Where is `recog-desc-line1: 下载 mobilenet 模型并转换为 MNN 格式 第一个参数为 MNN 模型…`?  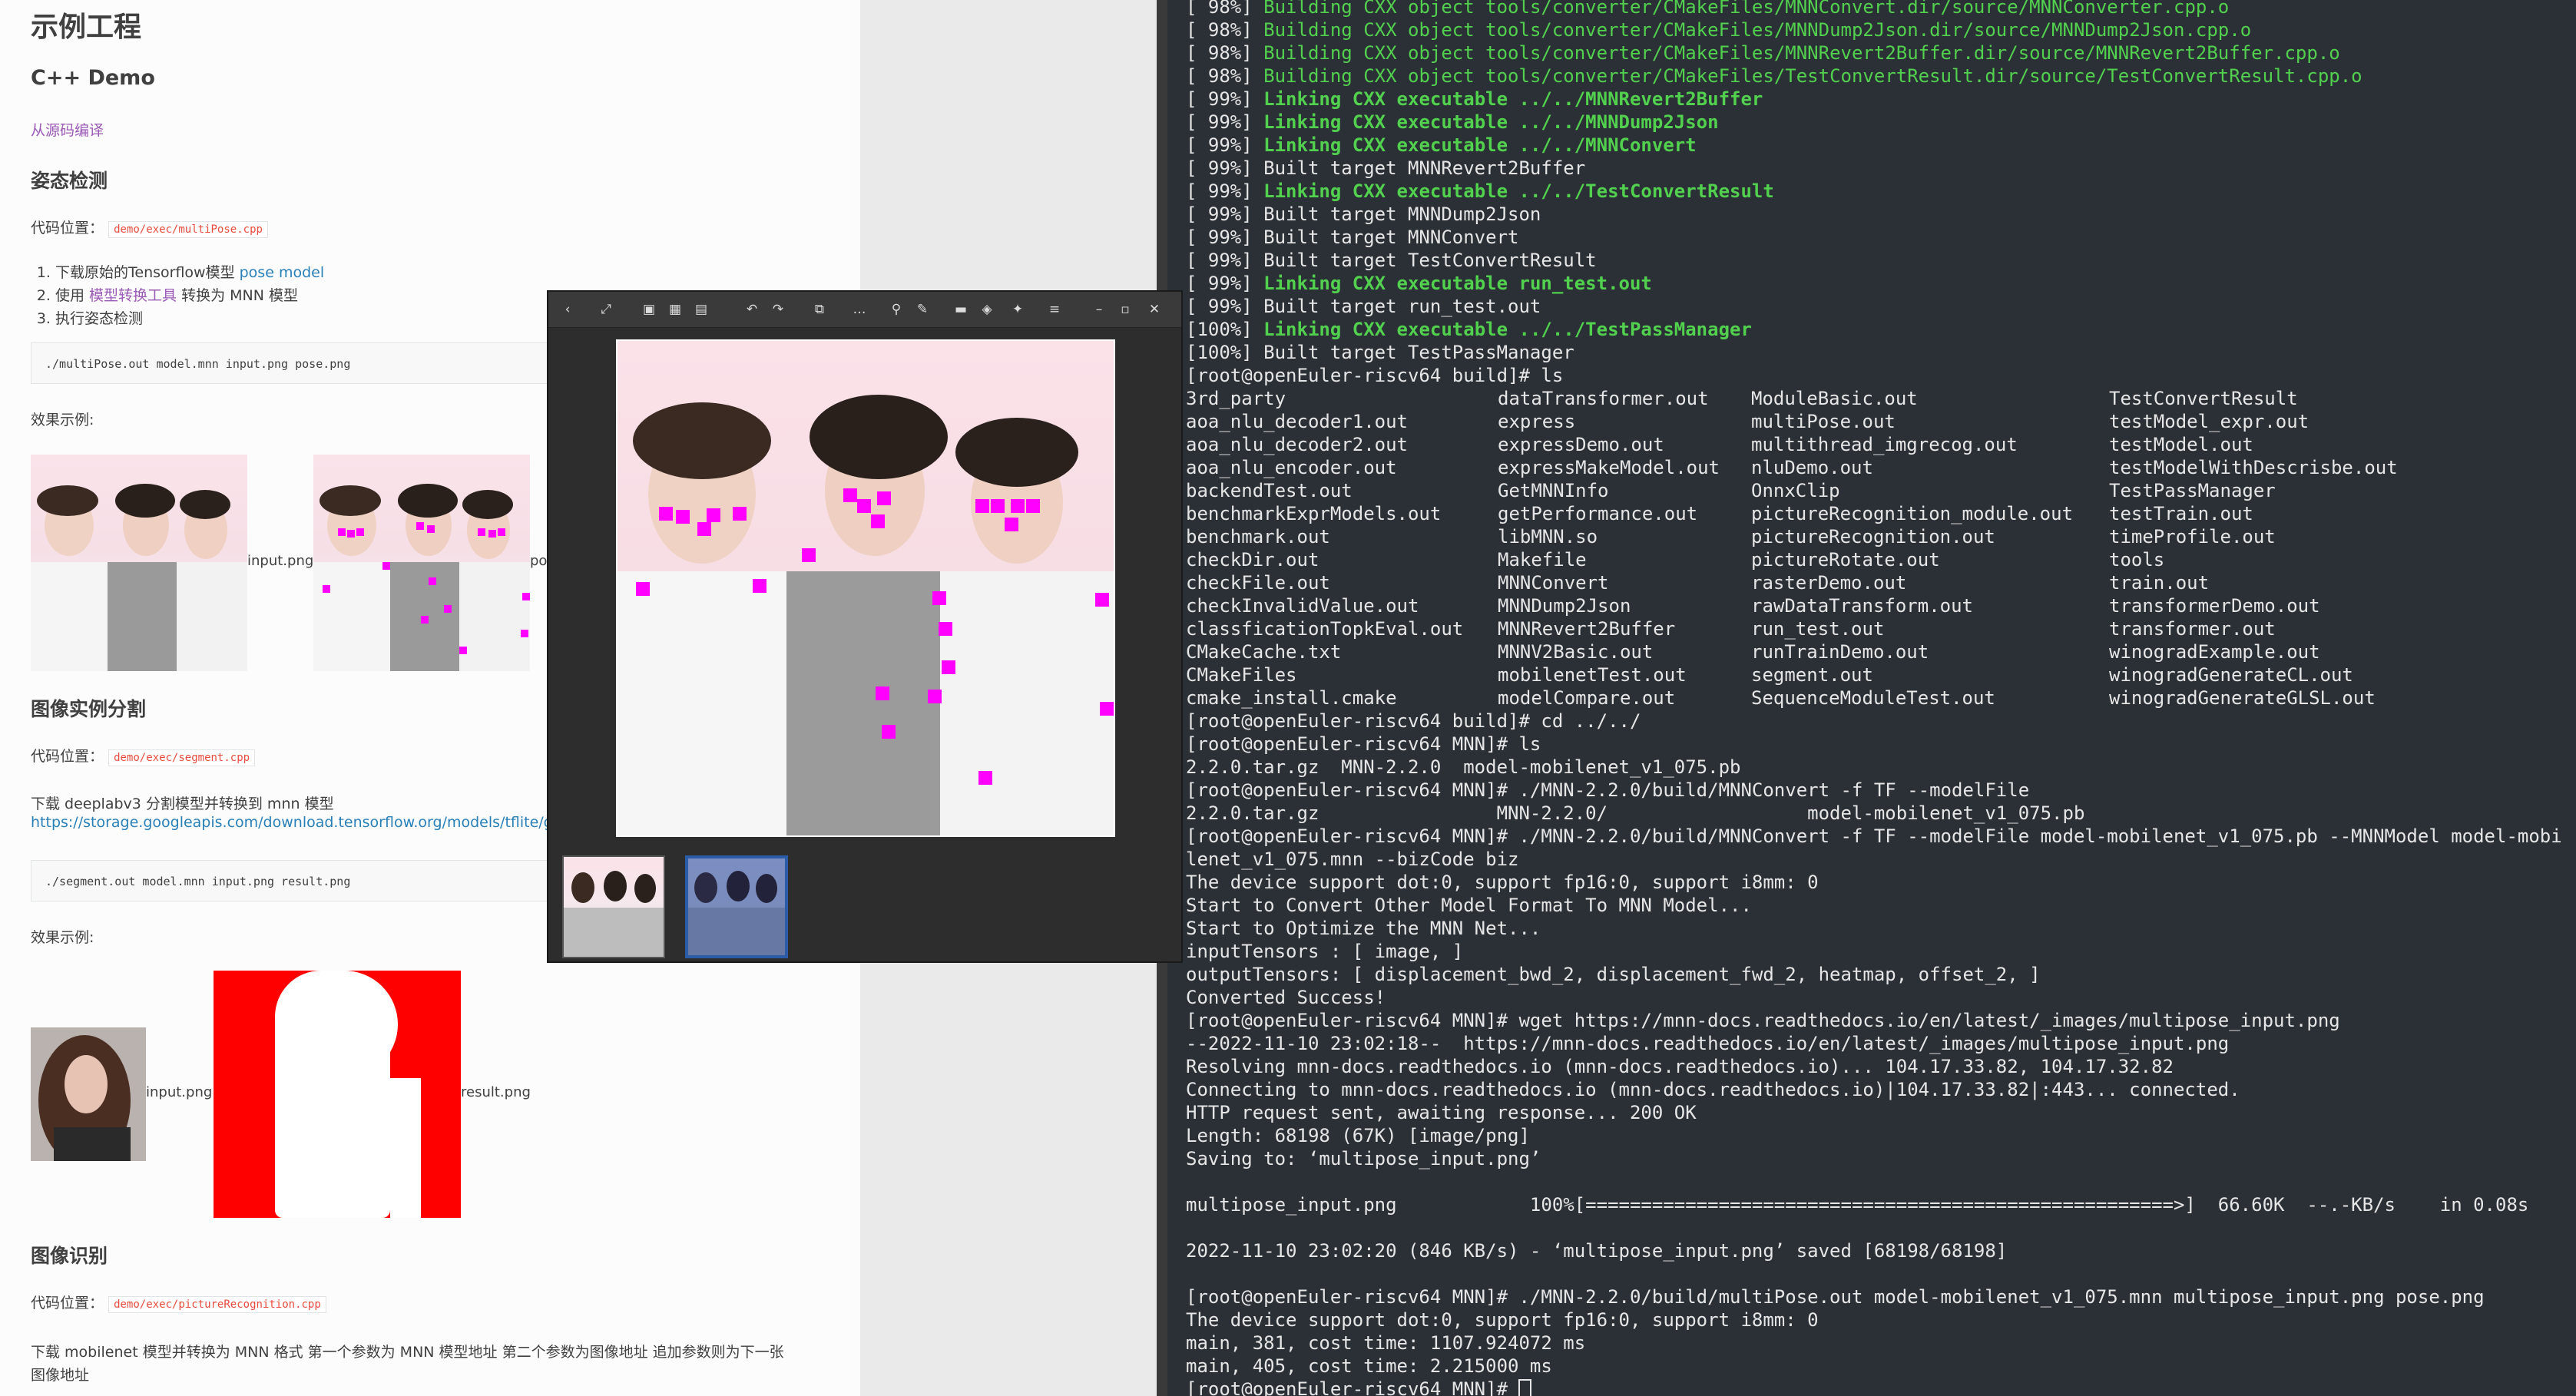 recog-desc-line1: 下载 mobilenet 模型并转换为 MNN 格式 第一个参数为 MNN 模型… is located at coordinates (408, 1352).